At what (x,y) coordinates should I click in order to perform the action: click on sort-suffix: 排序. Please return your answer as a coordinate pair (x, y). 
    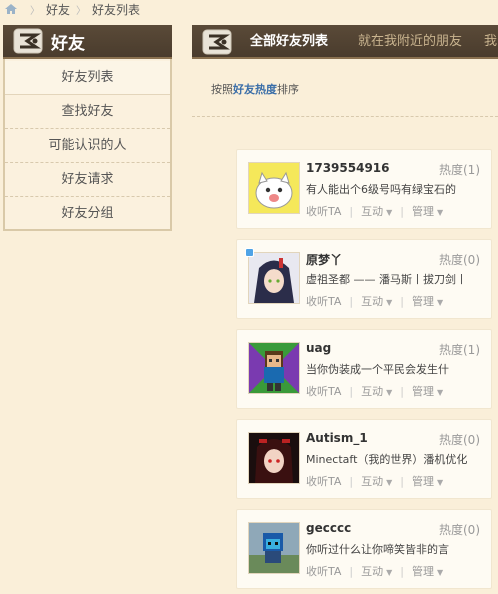
    Looking at the image, I should click on (288, 89).